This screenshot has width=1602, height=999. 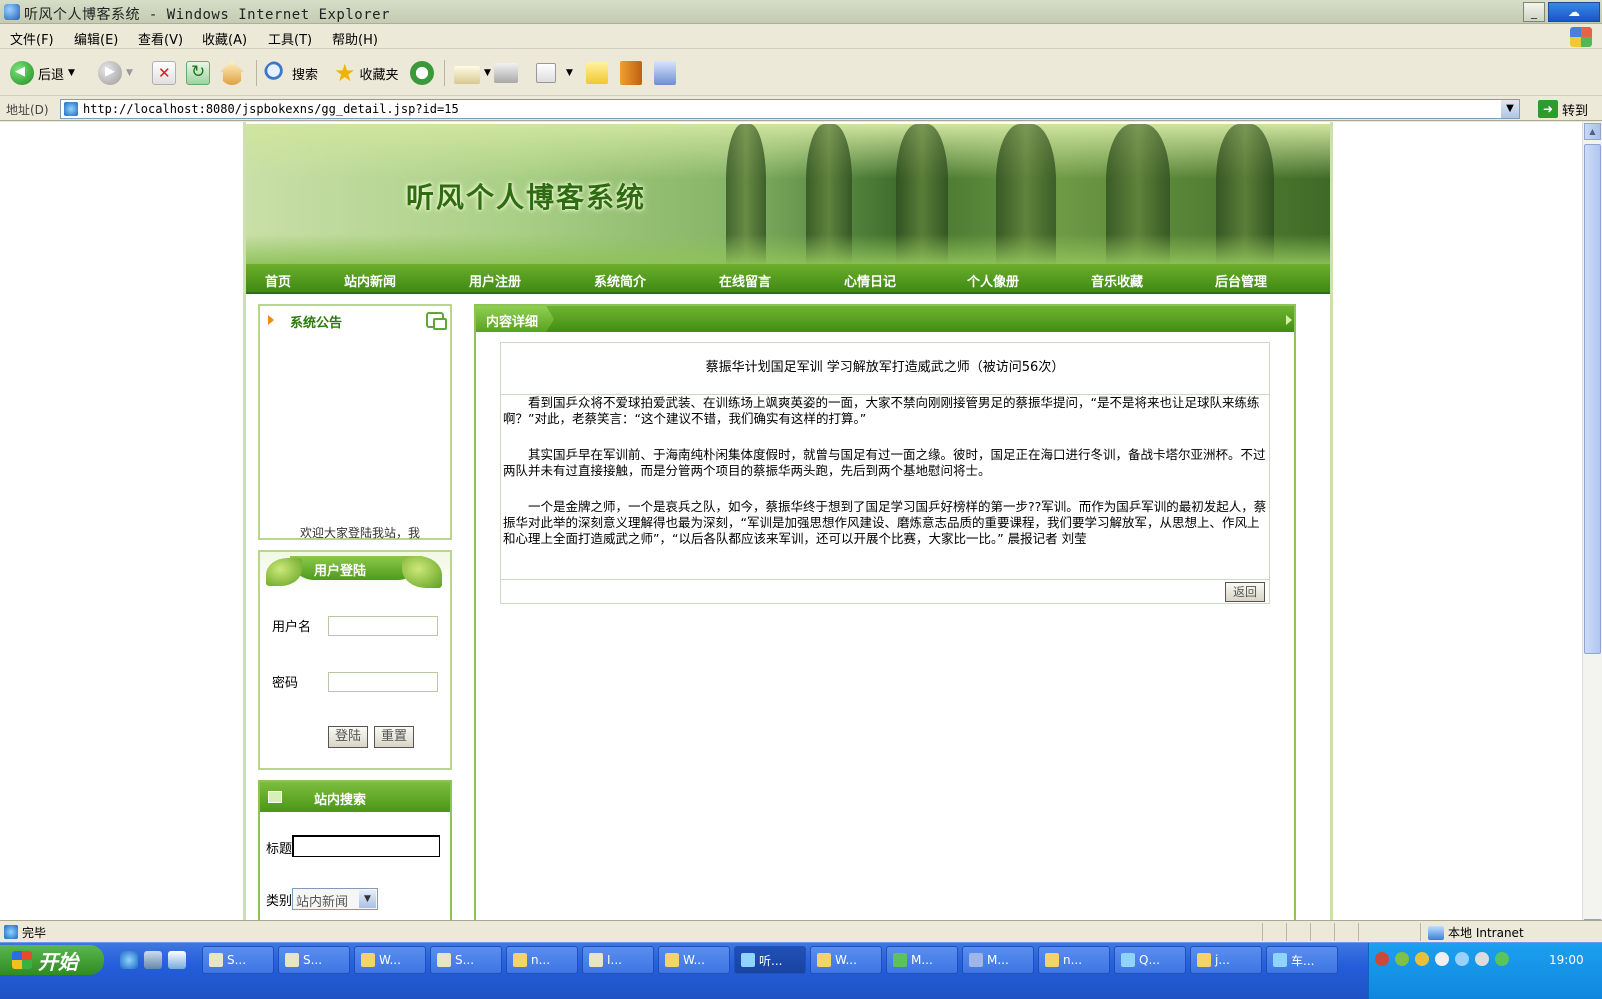 I want to click on menu-favorites: 收藏(A), so click(x=224, y=38).